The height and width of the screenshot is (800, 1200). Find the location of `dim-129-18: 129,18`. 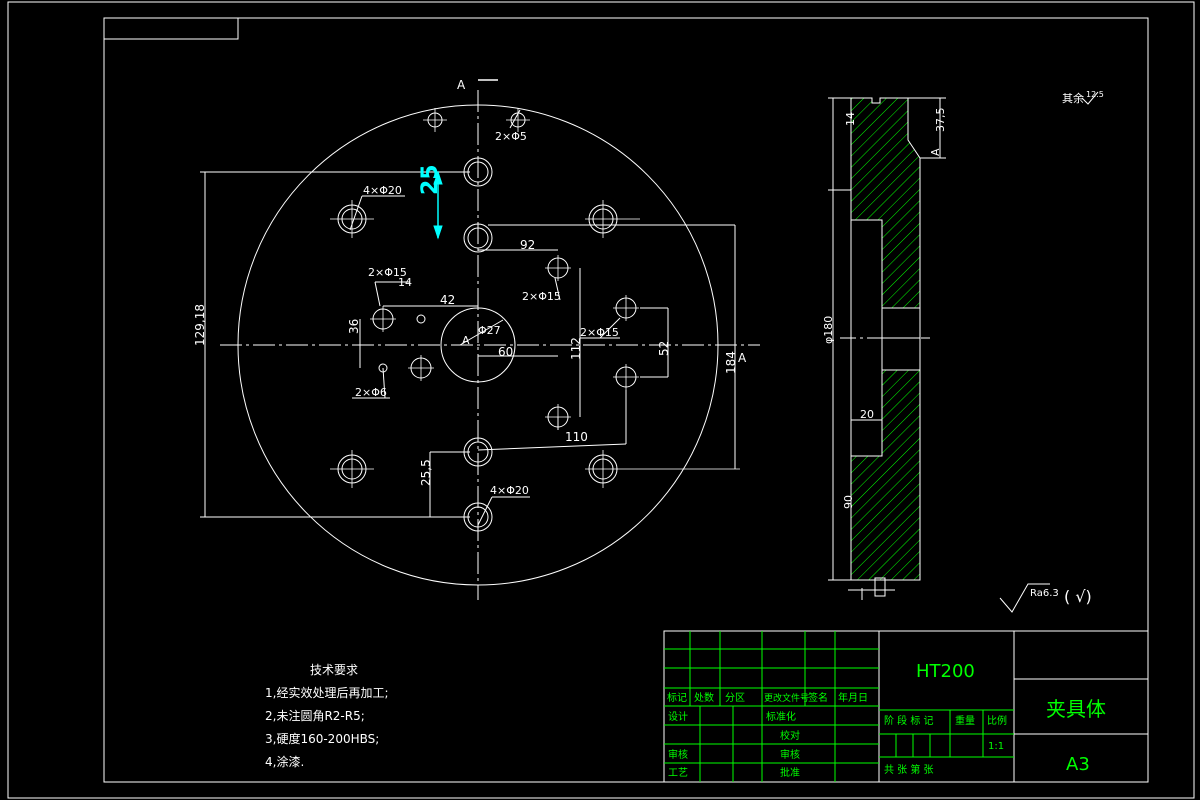

dim-129-18: 129,18 is located at coordinates (200, 325).